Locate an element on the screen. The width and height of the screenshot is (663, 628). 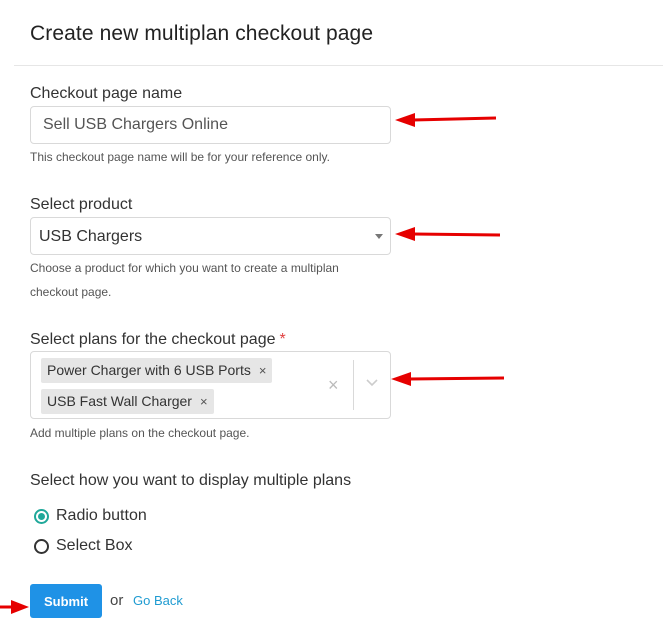
product-label: Select product is located at coordinates (81, 204).